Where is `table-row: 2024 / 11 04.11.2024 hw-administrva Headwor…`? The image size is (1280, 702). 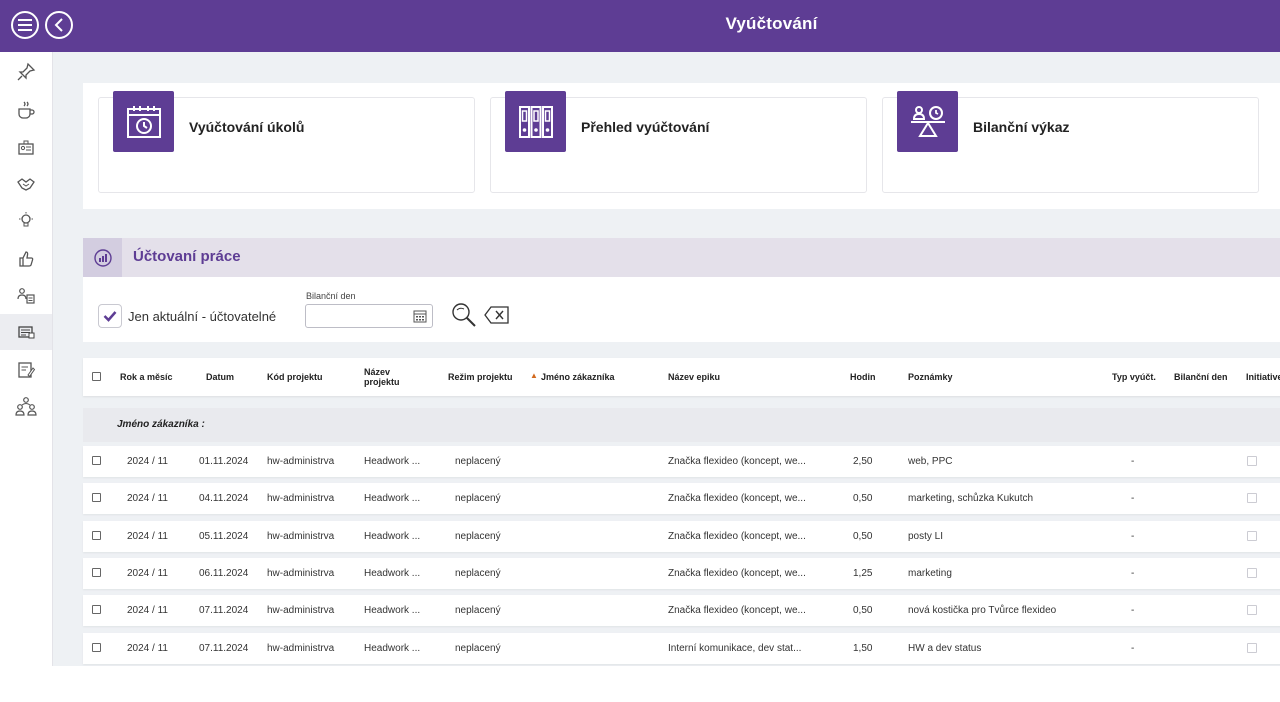
table-row: 2024 / 11 04.11.2024 hw-administrva Headwor… is located at coordinates (681, 498).